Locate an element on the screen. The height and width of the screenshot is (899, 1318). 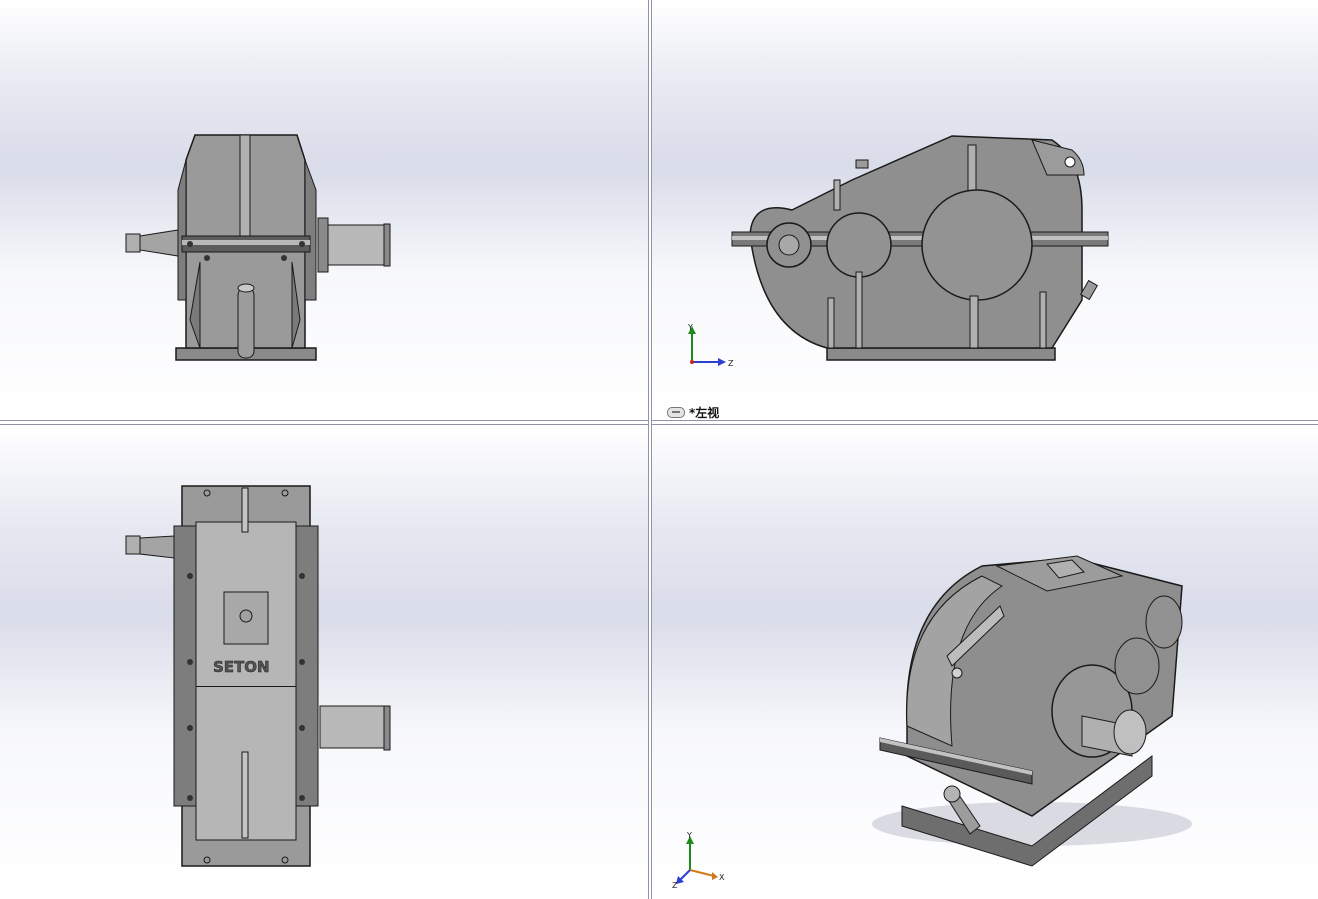
view-name-text: *左视 is located at coordinates (704, 413).